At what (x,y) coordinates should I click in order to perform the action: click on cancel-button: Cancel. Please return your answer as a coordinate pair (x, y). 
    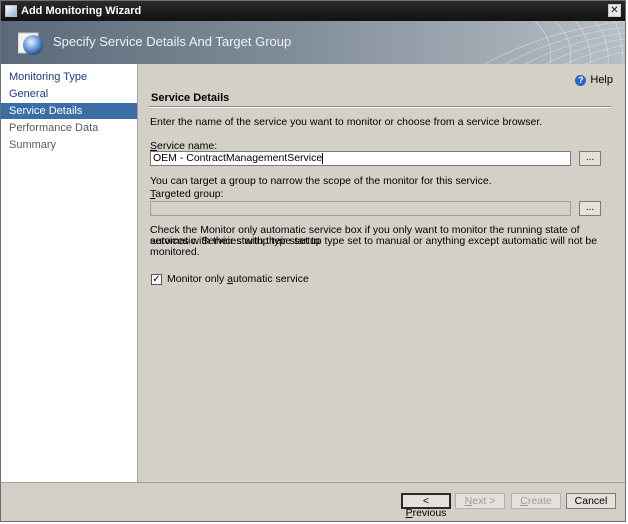
    Looking at the image, I should click on (591, 501).